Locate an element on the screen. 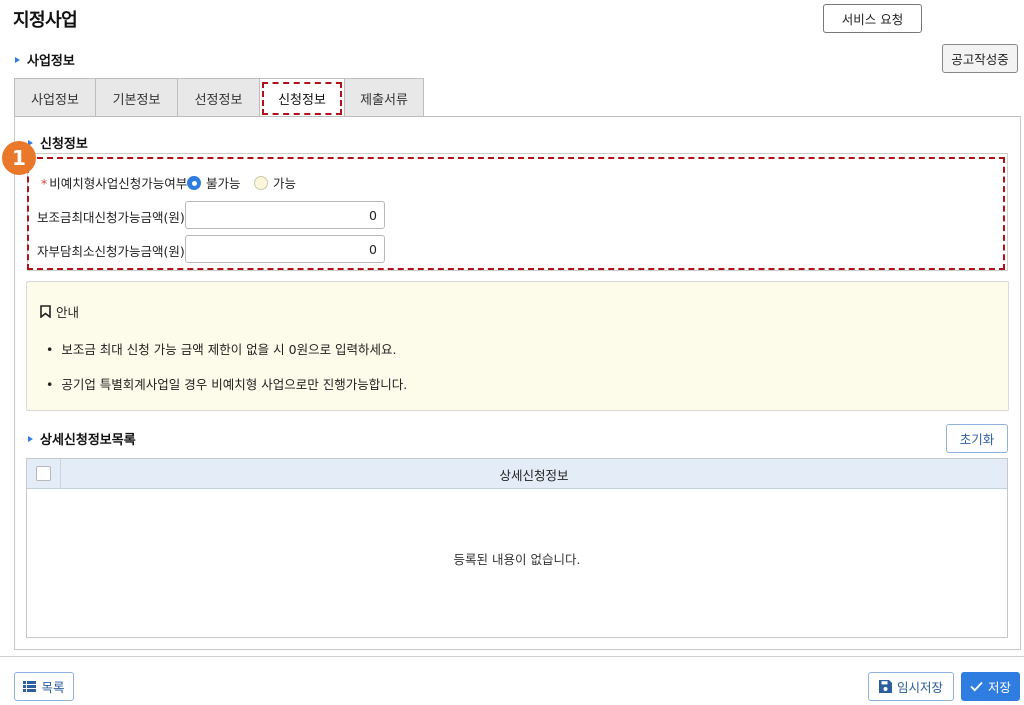  tab-label: 제출서류 is located at coordinates (384, 100).